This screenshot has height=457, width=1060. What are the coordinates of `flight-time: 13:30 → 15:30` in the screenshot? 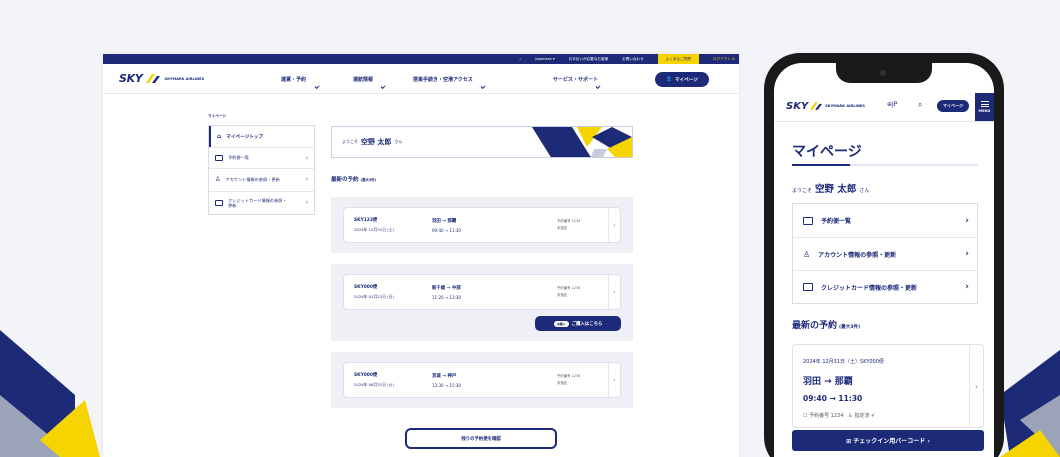 It's located at (446, 385).